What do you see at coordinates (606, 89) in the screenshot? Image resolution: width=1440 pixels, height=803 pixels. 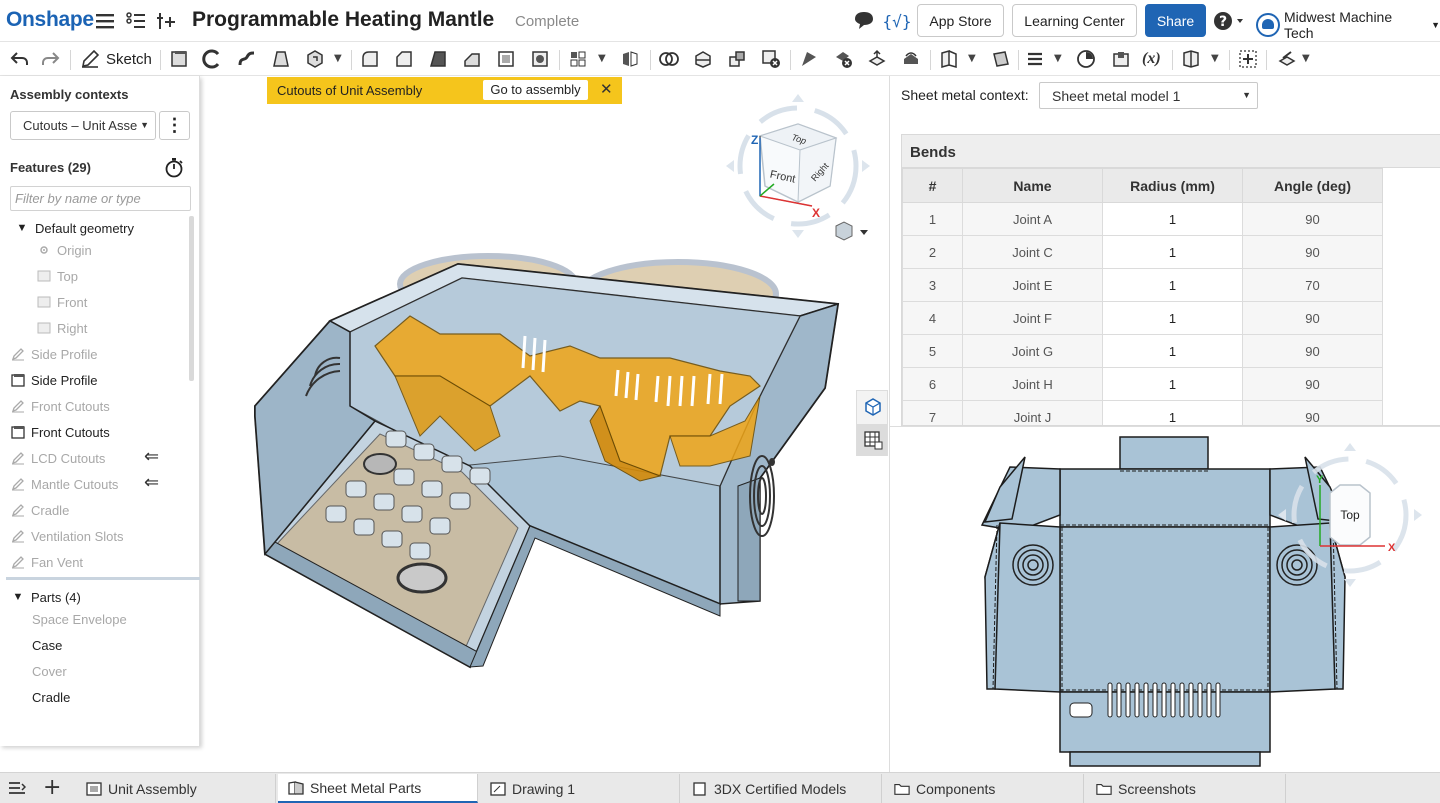 I see `close-icon: ✕` at bounding box center [606, 89].